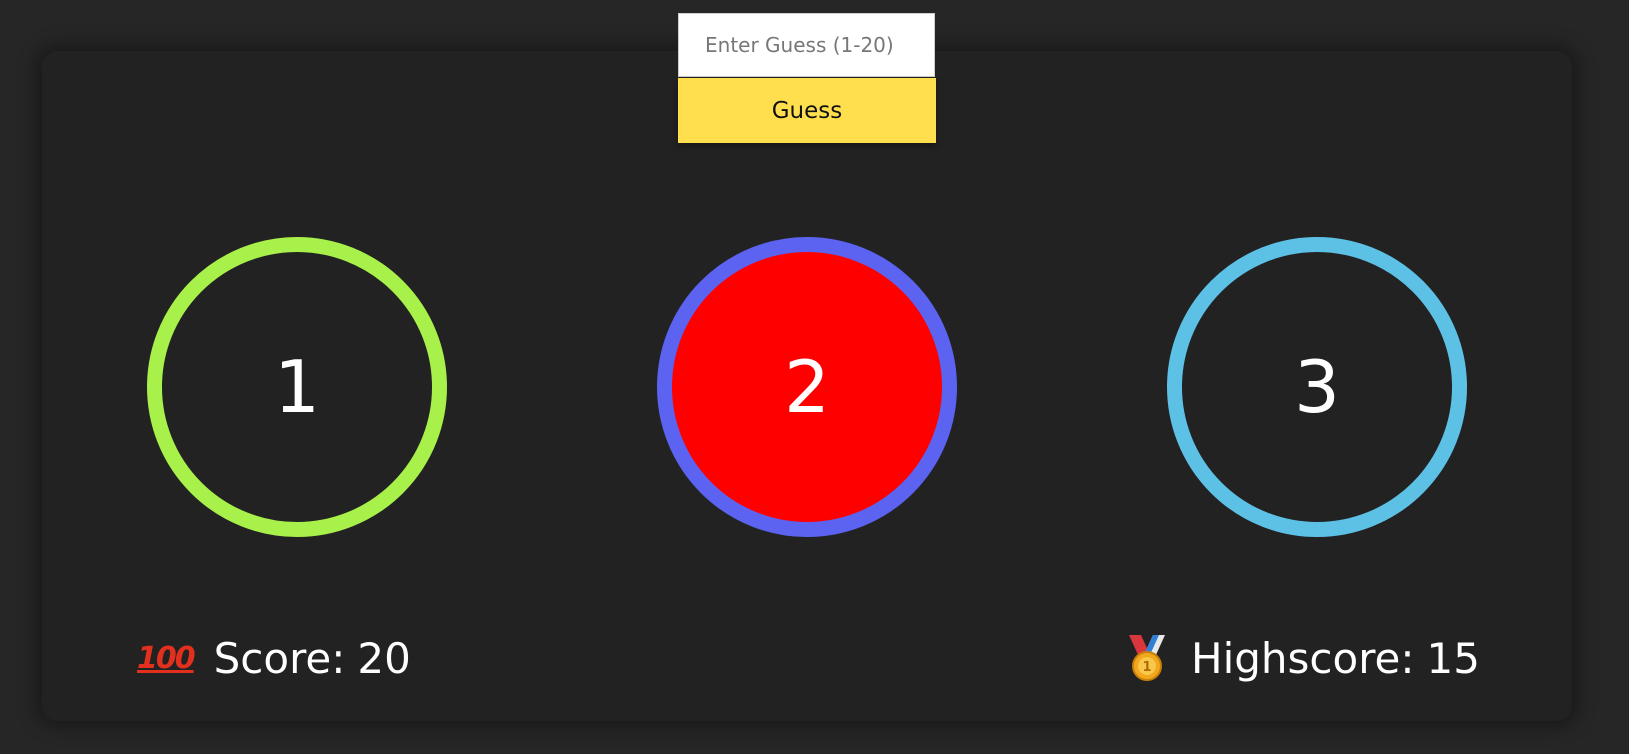  I want to click on hundred-points-icon: 100, so click(166, 658).